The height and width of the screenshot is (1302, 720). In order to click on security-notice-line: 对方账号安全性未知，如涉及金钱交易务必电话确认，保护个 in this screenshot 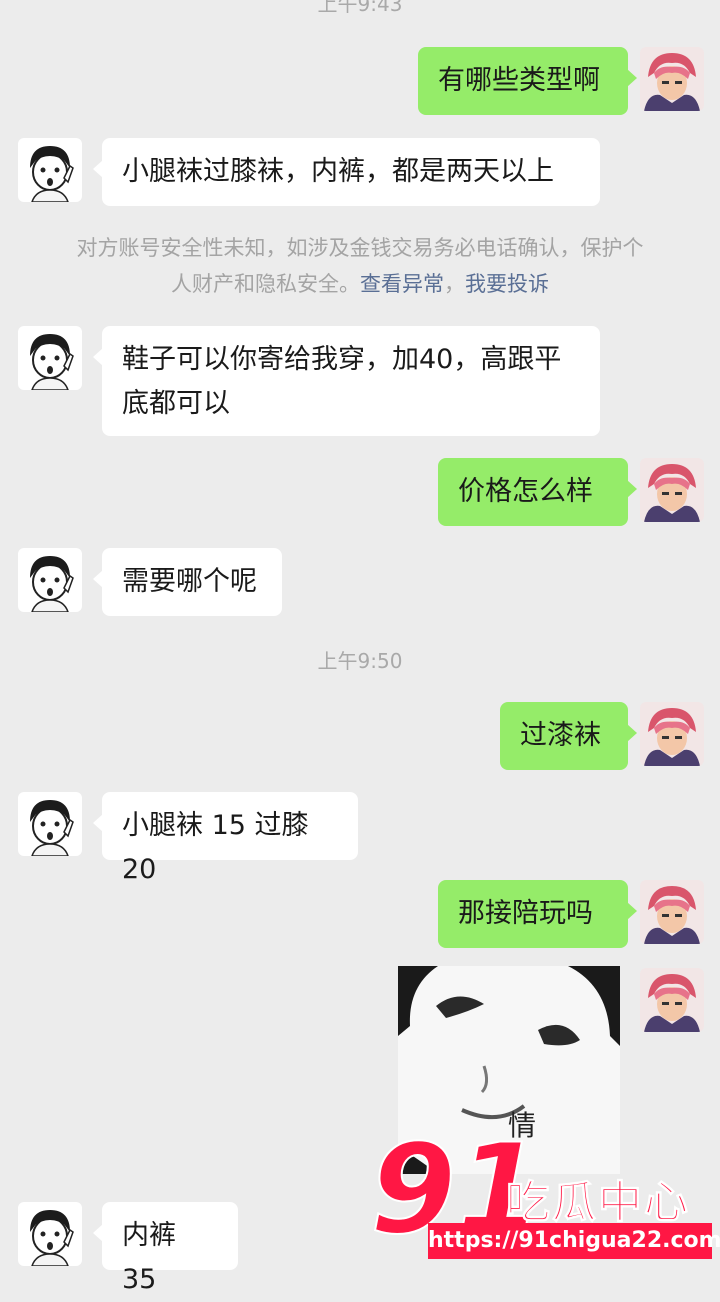, I will do `click(360, 248)`.